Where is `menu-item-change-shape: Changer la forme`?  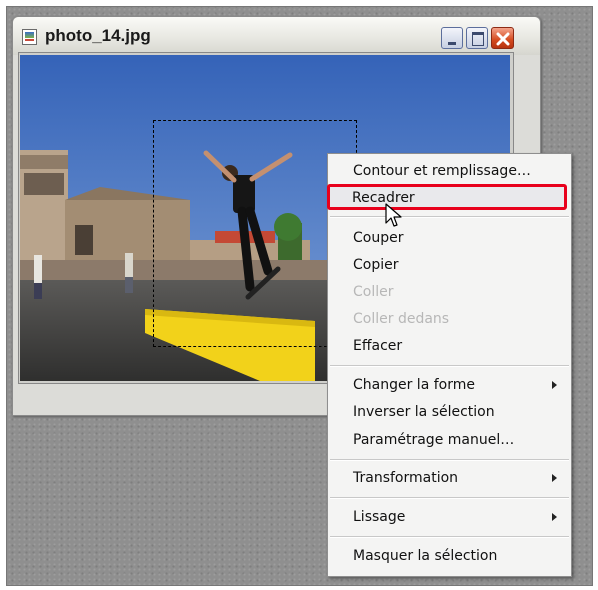
menu-item-change-shape: Changer la forme is located at coordinates (449, 385).